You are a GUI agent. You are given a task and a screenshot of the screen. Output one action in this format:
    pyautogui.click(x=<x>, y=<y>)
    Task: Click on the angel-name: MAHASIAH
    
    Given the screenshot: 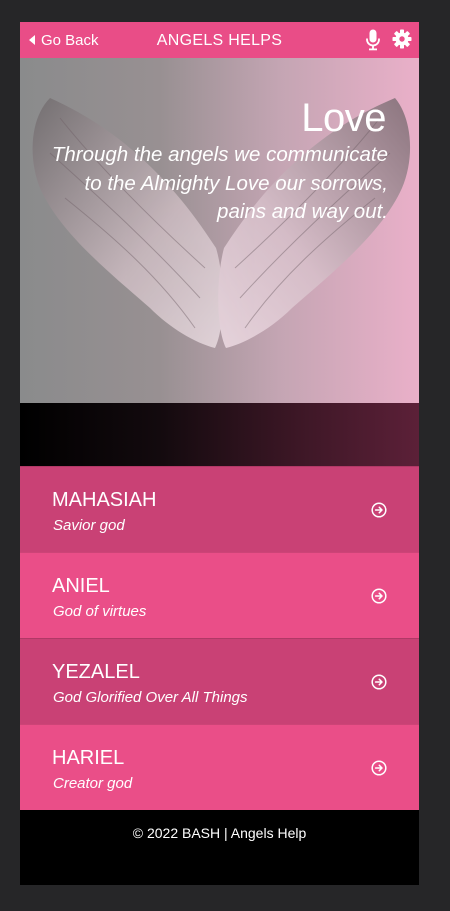 What is the action you would take?
    pyautogui.click(x=104, y=500)
    